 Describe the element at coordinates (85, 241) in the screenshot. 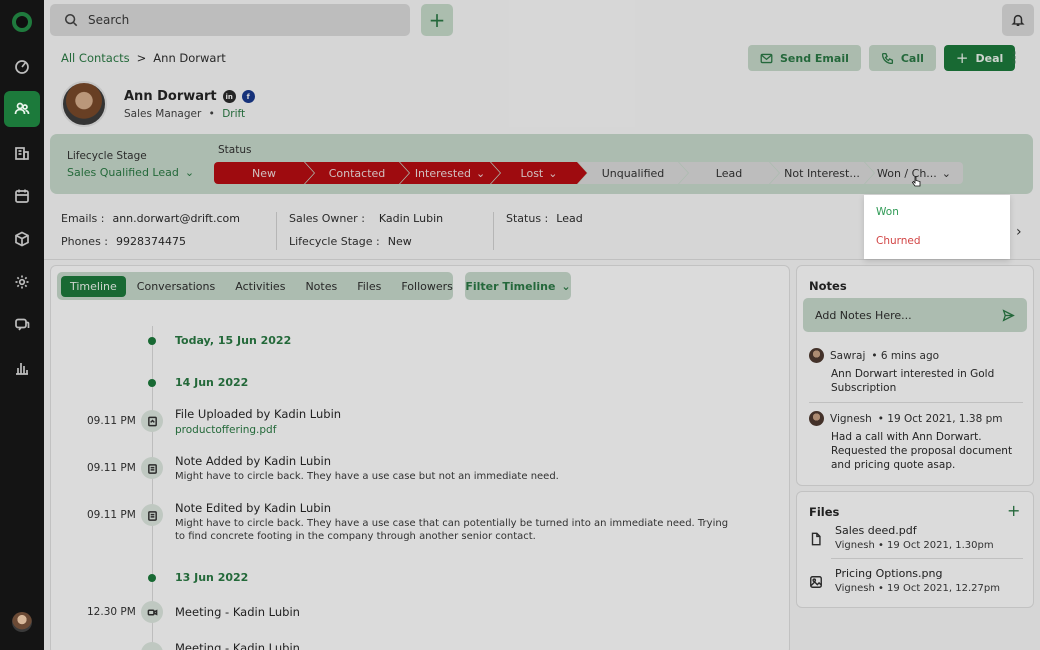

I see `phones-label: Phones :` at that location.